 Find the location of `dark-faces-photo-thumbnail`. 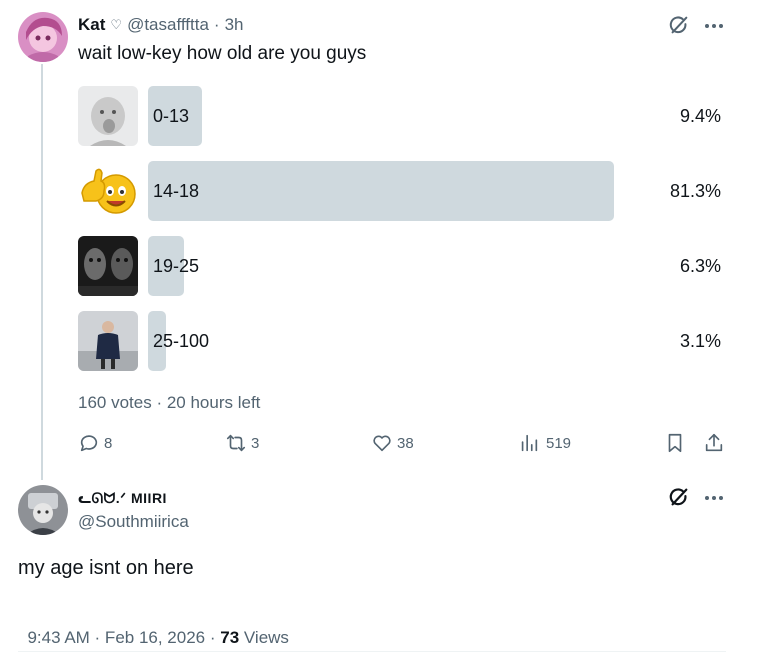

dark-faces-photo-thumbnail is located at coordinates (108, 266).